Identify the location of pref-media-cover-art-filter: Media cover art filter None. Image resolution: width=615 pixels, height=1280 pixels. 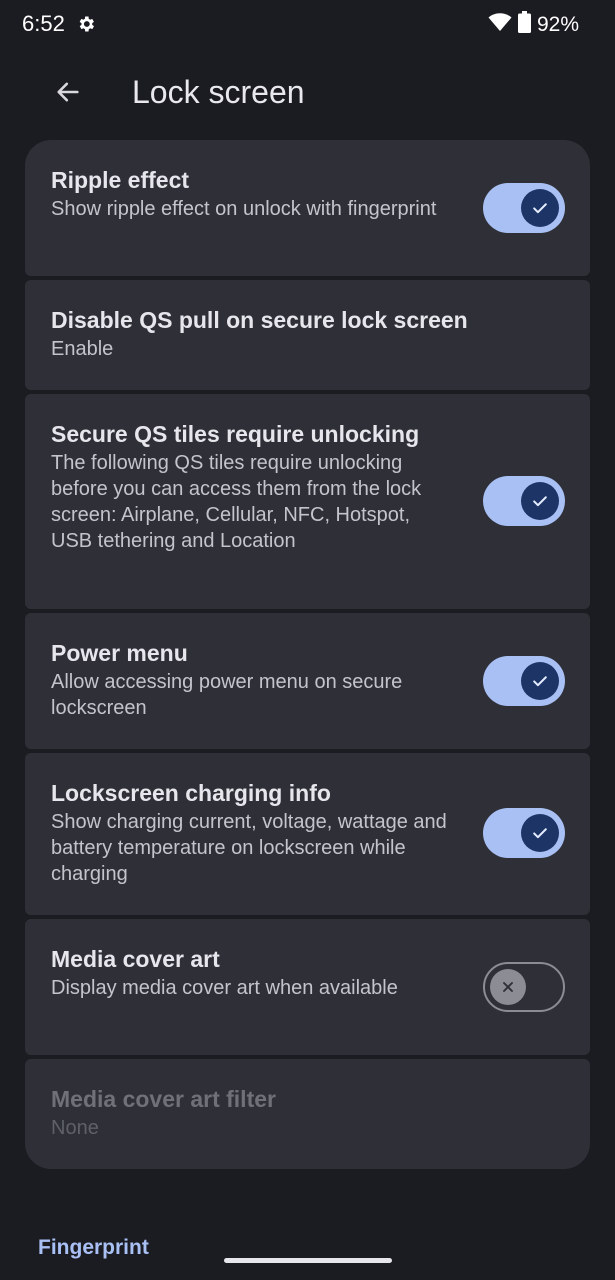
(307, 1114).